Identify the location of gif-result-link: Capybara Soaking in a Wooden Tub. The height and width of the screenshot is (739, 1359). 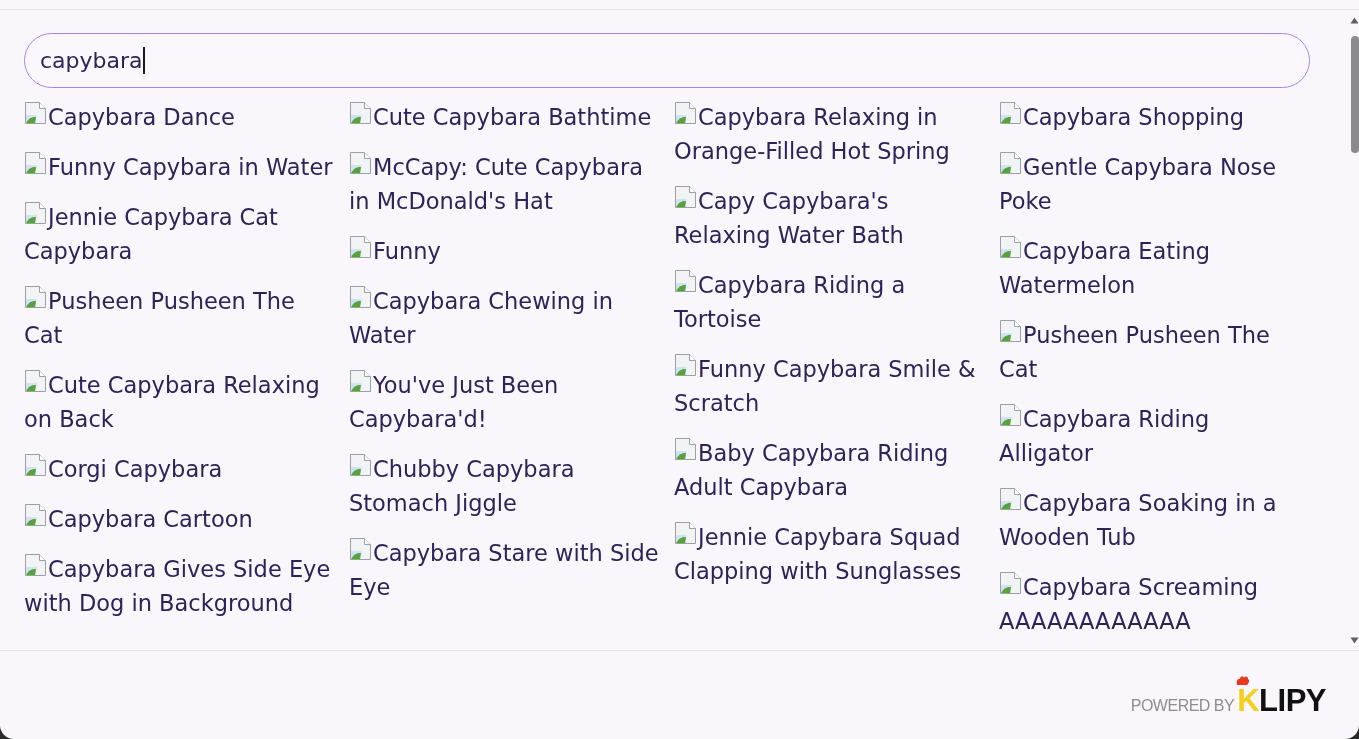
(1154, 520).